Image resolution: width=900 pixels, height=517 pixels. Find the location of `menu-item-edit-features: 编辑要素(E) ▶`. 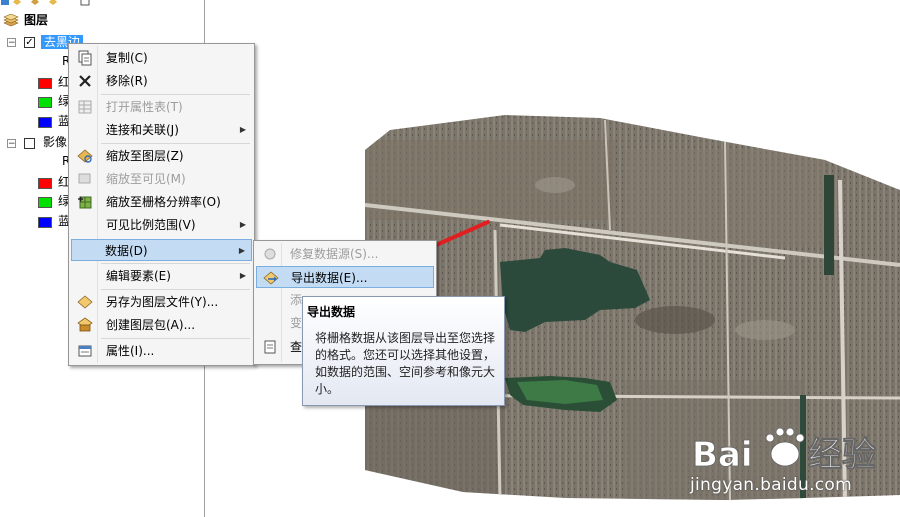

menu-item-edit-features: 编辑要素(E) ▶ is located at coordinates (161, 276).